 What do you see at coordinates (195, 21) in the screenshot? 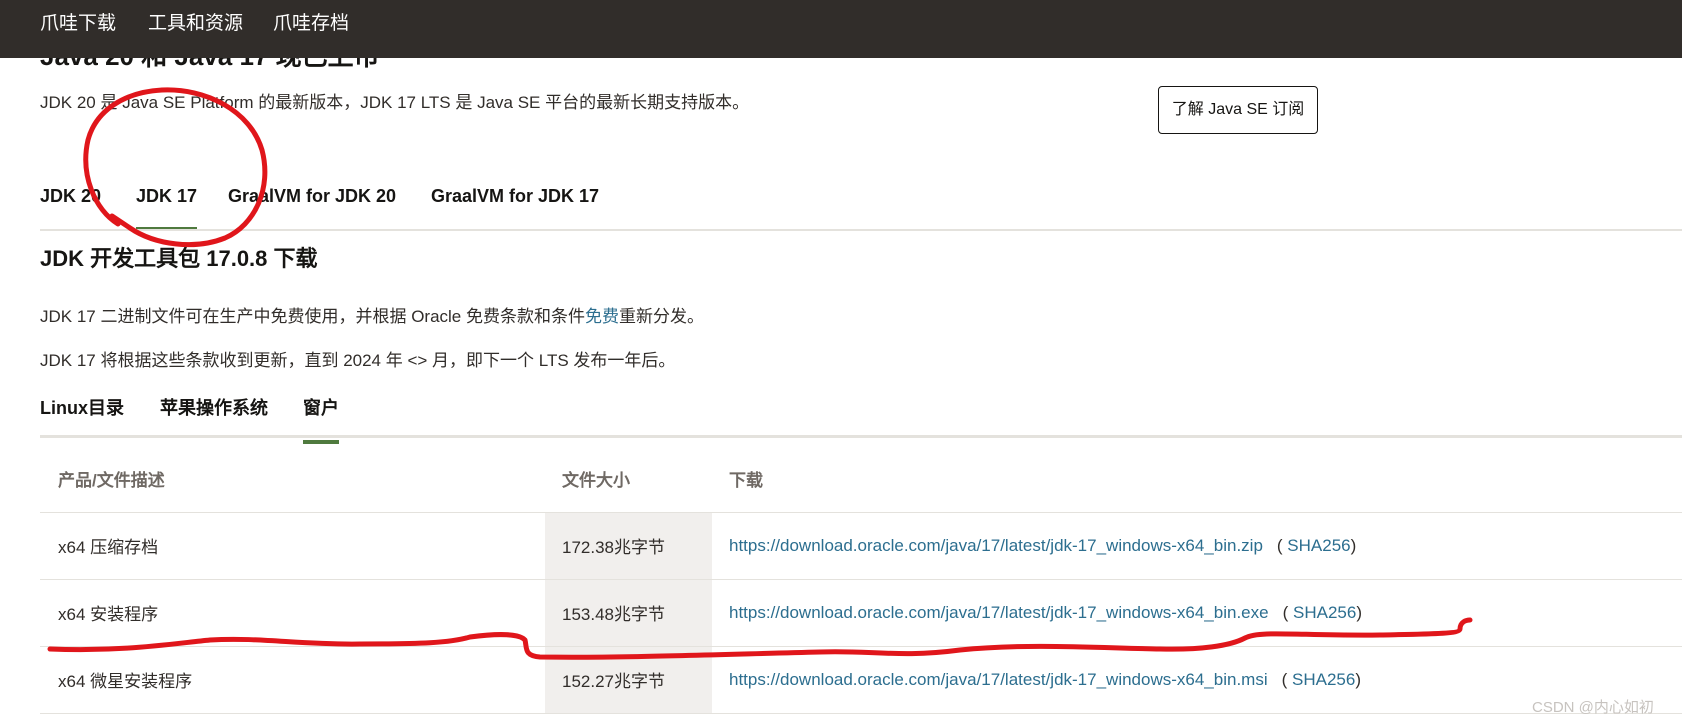
I see `nav-tools-resources: 工具和资源` at bounding box center [195, 21].